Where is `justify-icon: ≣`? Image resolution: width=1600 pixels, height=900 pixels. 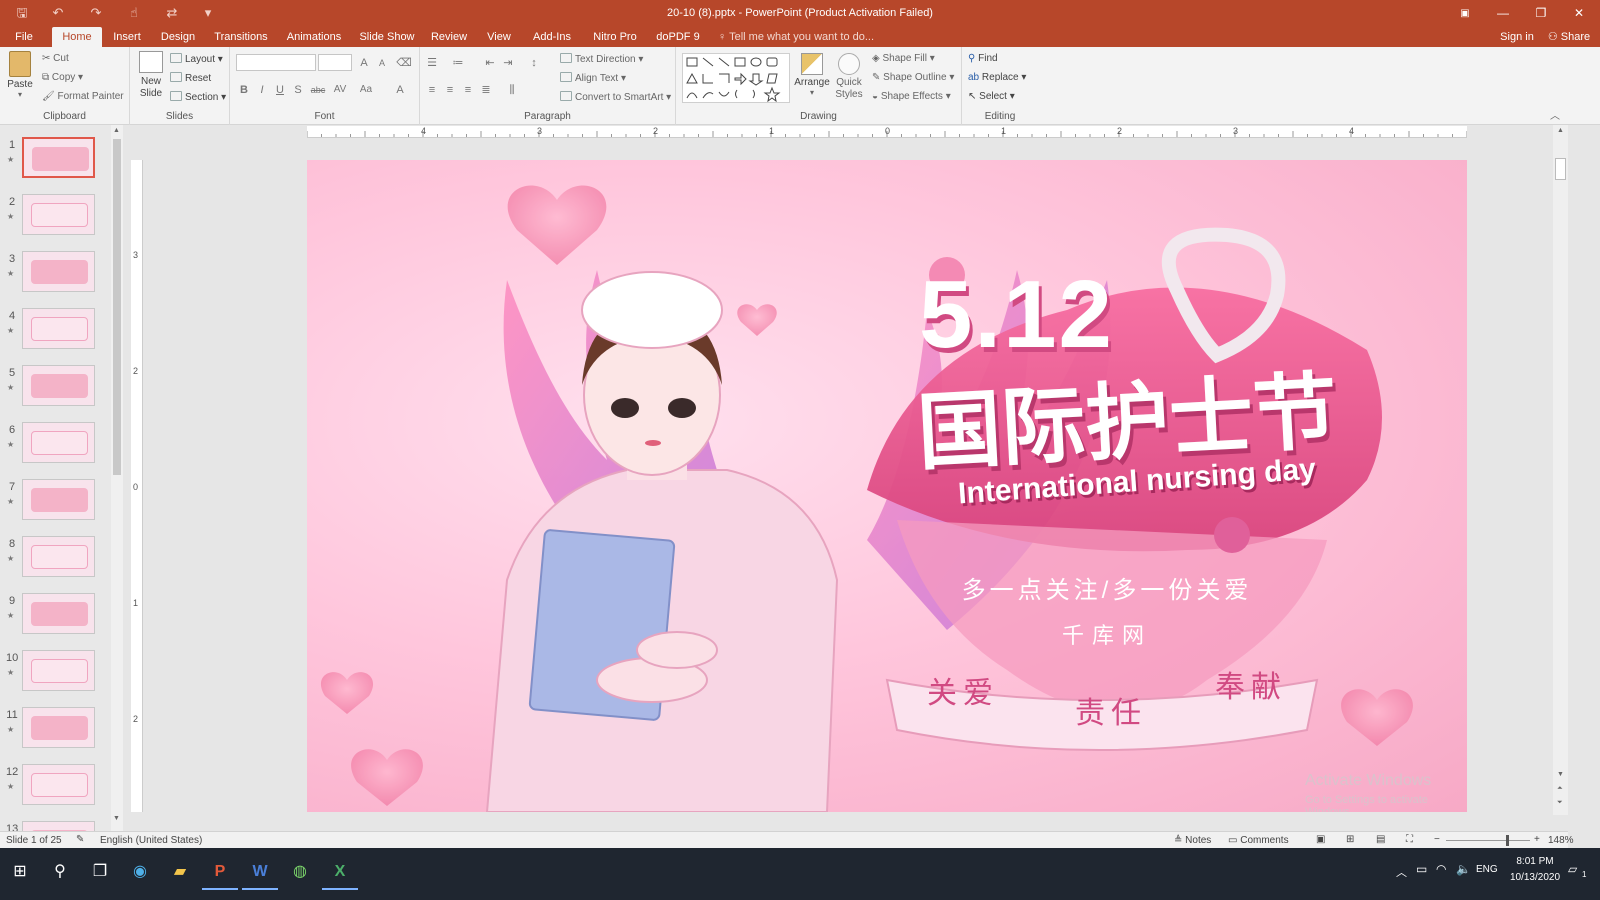 justify-icon: ≣ is located at coordinates (486, 90).